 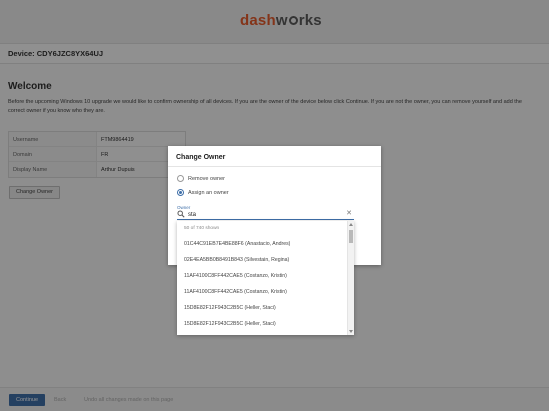 I want to click on scrollbar-thumb, so click(x=351, y=236).